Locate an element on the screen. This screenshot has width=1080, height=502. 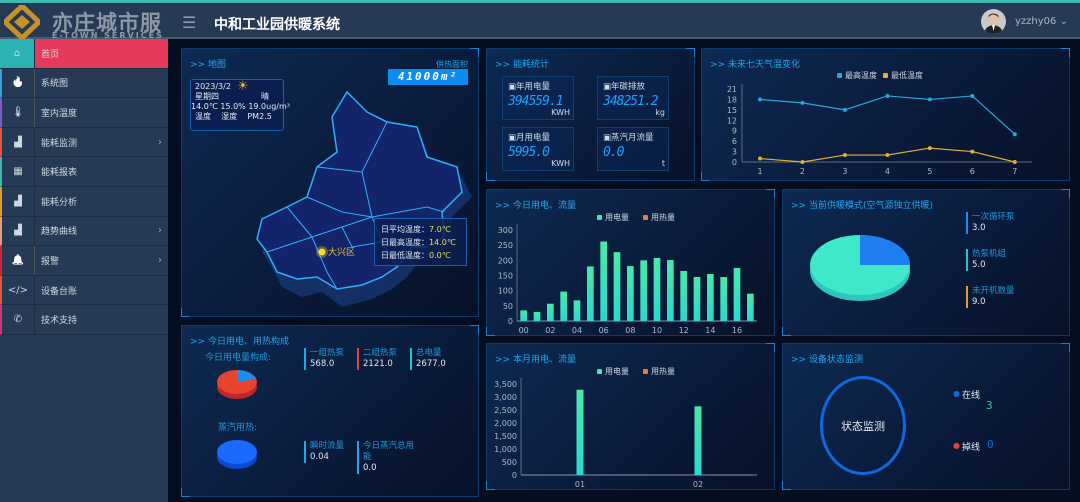
x-tick-label: 14 is located at coordinates (710, 330).